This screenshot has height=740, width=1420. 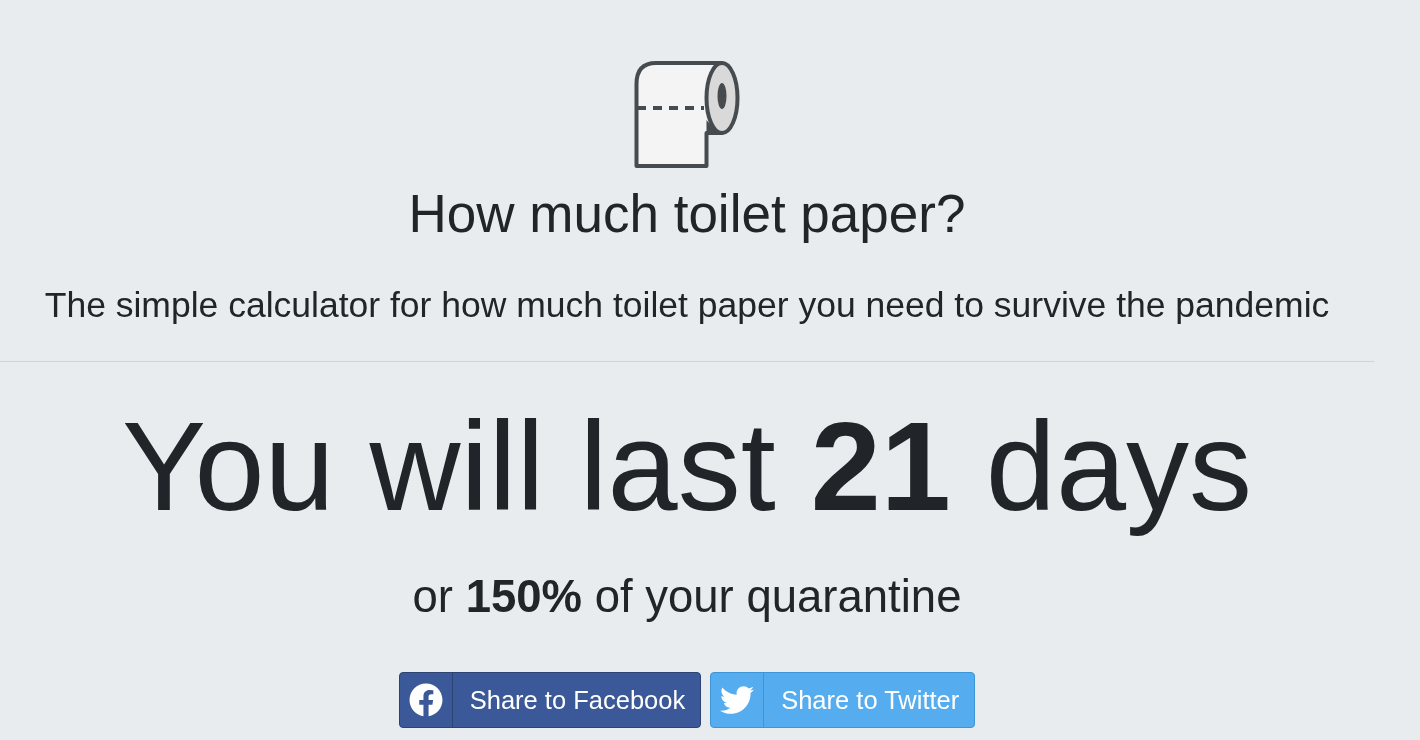 What do you see at coordinates (687, 305) in the screenshot?
I see `page-subtitle: The simple calculator for how much toilet paper you need to survive the pandemic` at bounding box center [687, 305].